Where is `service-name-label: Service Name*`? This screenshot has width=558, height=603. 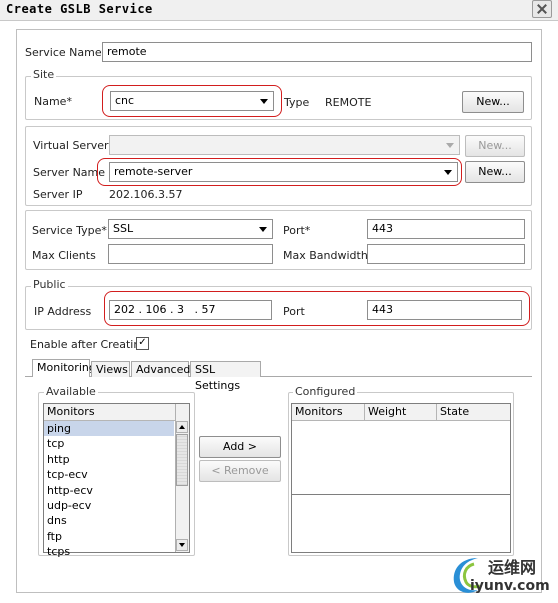
service-name-label: Service Name* is located at coordinates (66, 52).